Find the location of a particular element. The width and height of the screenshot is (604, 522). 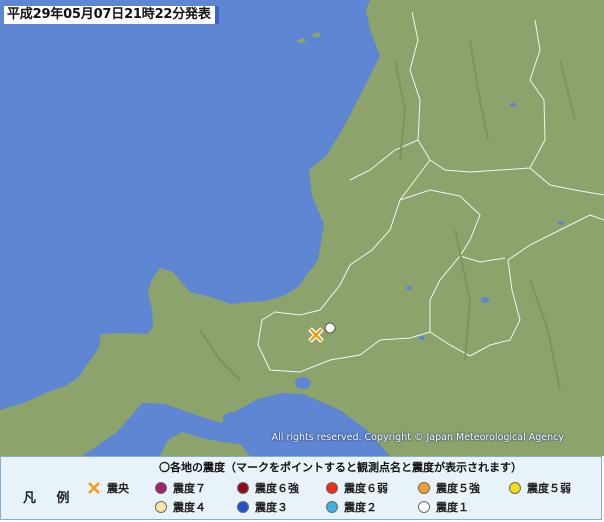

legend-label-intensity: 震度５弱 is located at coordinates (549, 488).